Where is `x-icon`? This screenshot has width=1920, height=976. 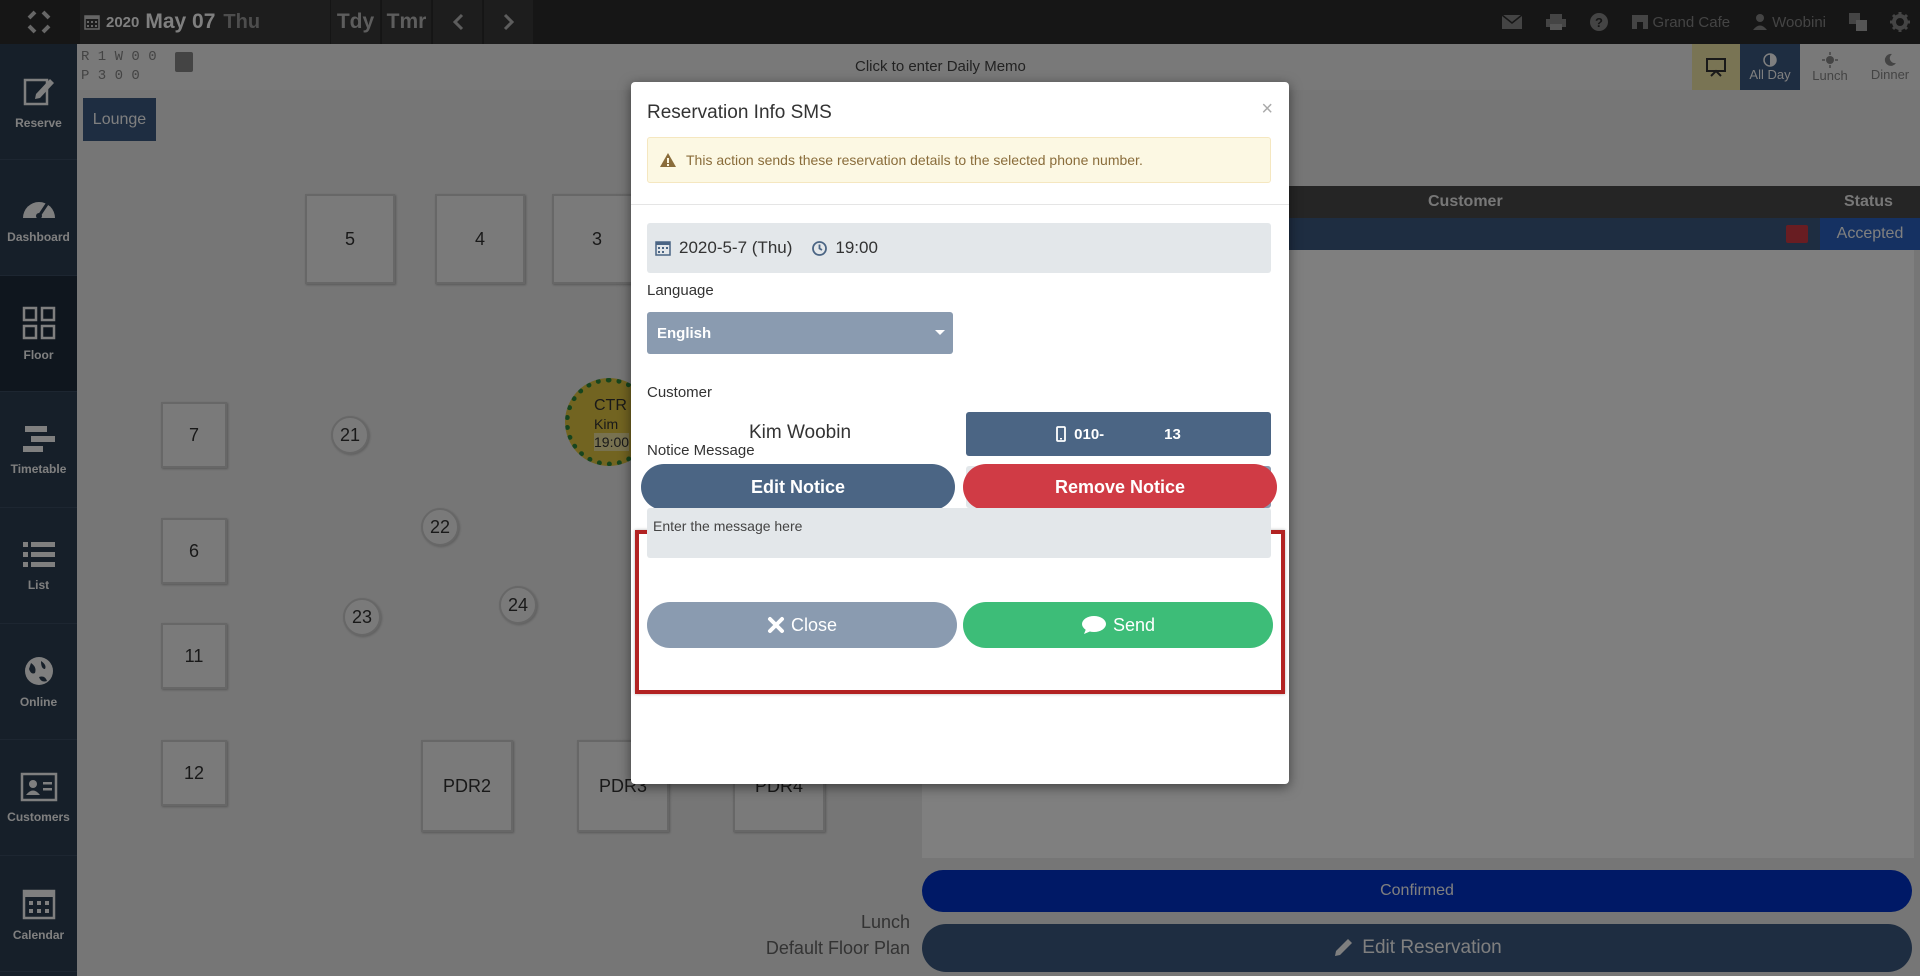 x-icon is located at coordinates (775, 625).